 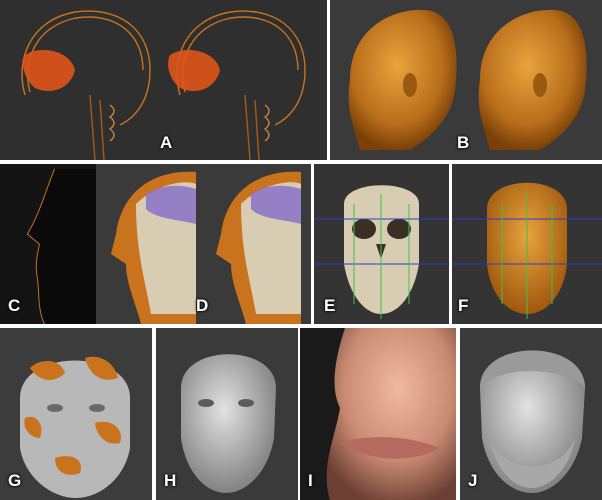 What do you see at coordinates (330, 305) in the screenshot?
I see `panel-label: E` at bounding box center [330, 305].